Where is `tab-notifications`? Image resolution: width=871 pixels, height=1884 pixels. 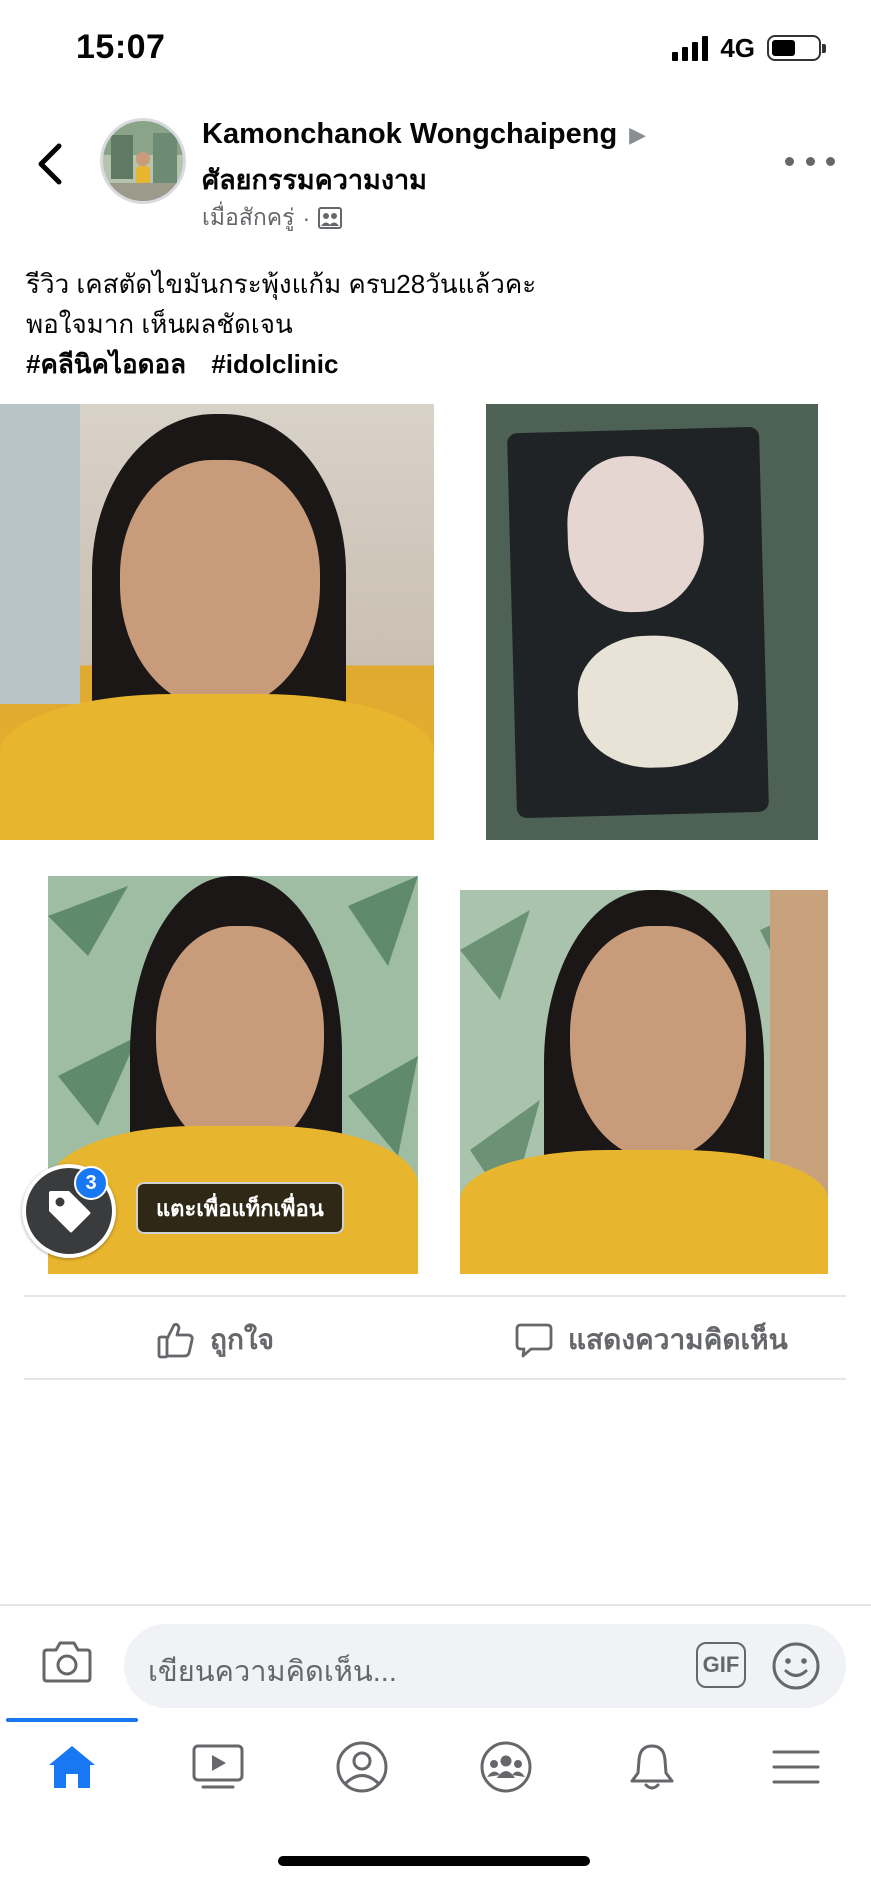 tab-notifications is located at coordinates (652, 1767).